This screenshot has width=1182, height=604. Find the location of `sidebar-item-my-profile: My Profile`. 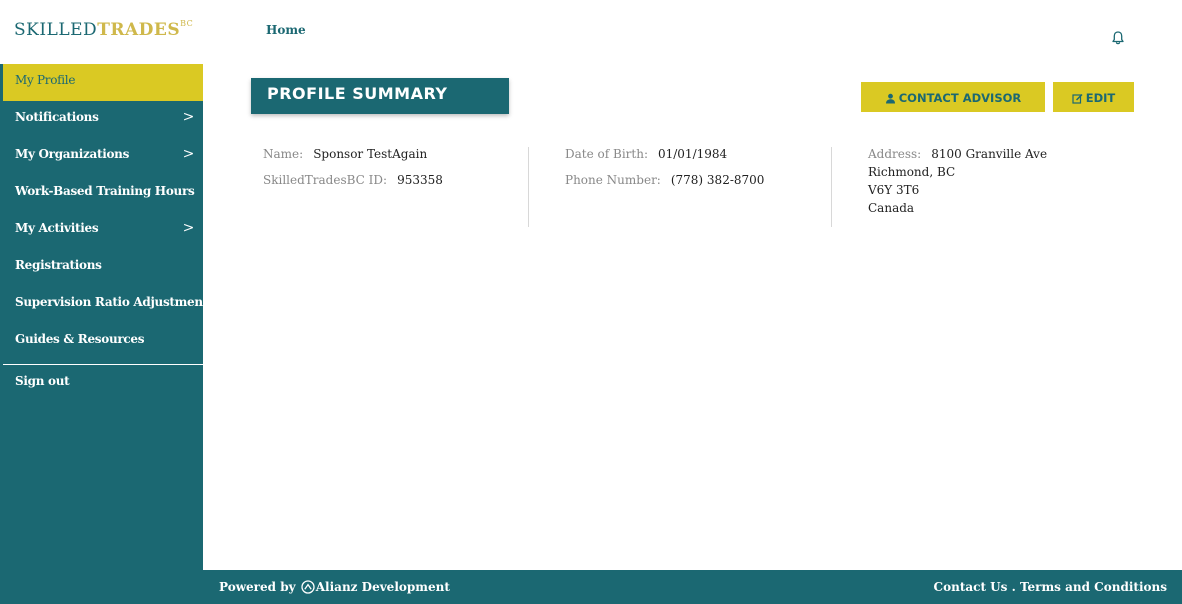

sidebar-item-my-profile: My Profile is located at coordinates (103, 82).